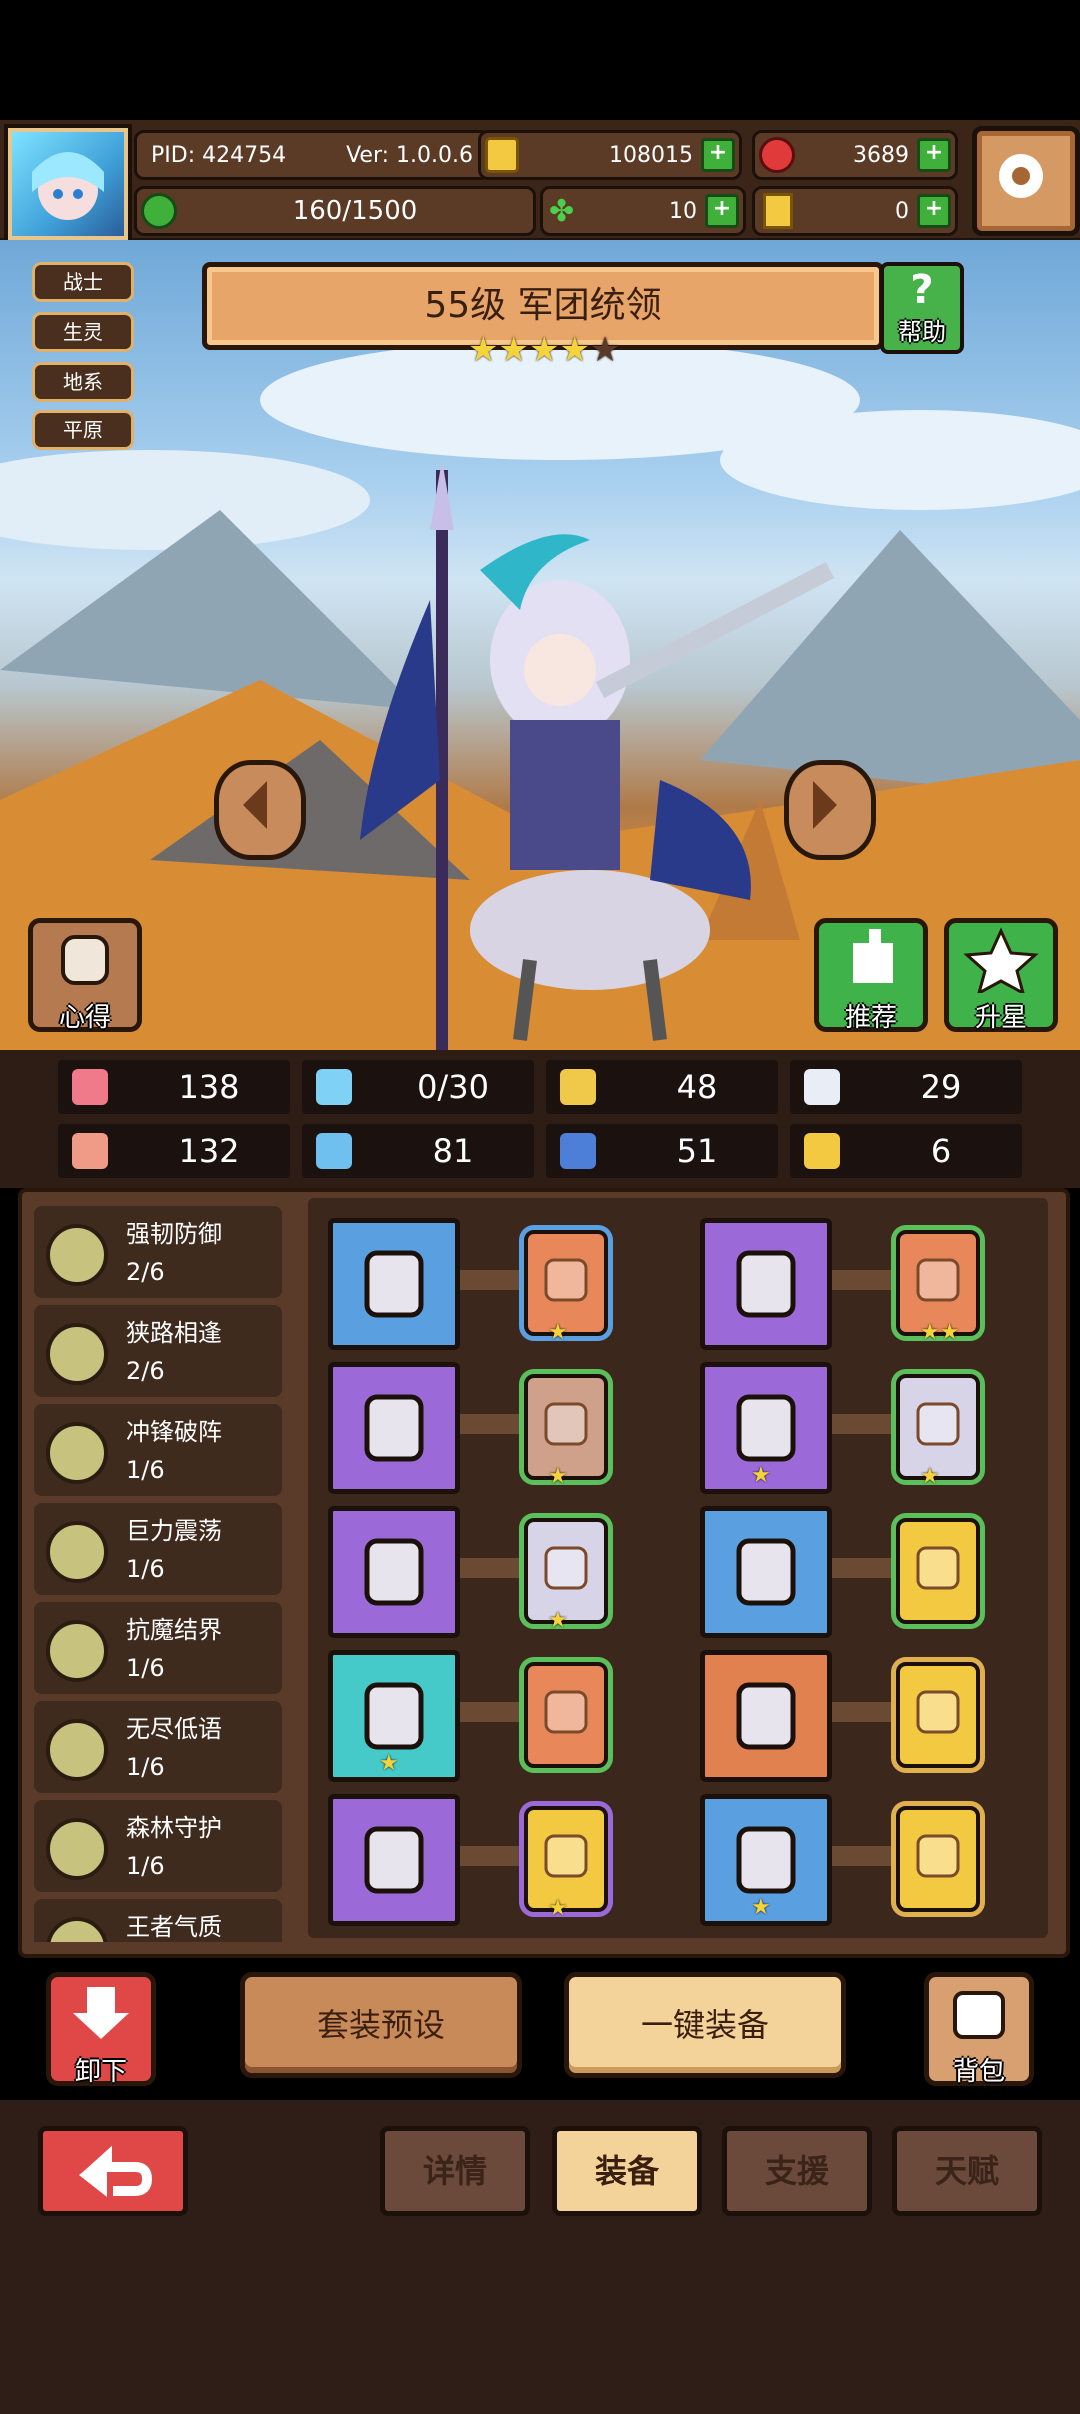  I want to click on set-bonus-item: 冲锋破阵 1/6, so click(158, 1450).